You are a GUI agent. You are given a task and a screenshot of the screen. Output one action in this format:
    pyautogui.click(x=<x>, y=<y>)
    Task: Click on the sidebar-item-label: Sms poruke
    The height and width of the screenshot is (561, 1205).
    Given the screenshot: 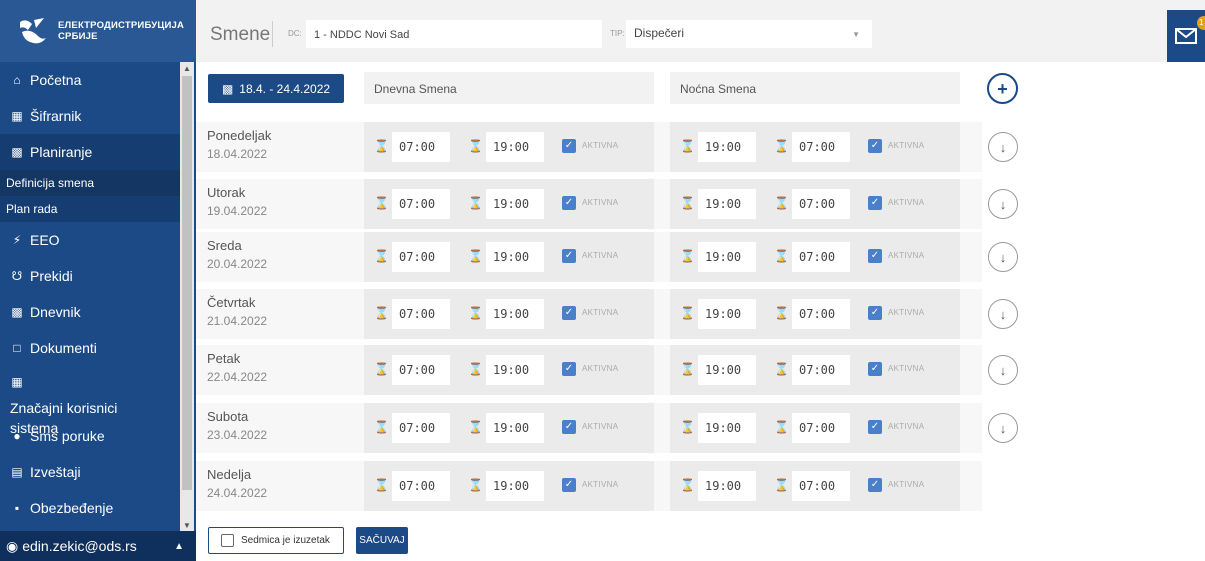 What is the action you would take?
    pyautogui.click(x=67, y=436)
    